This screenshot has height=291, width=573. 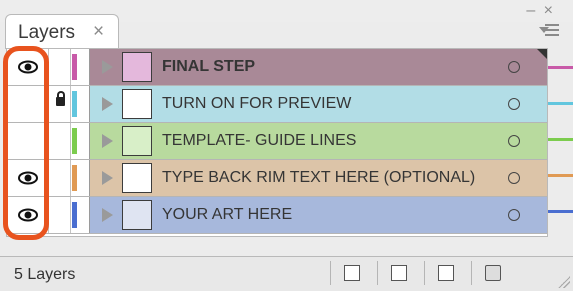 I want to click on panel-footer: 5 Layers, so click(x=286, y=273).